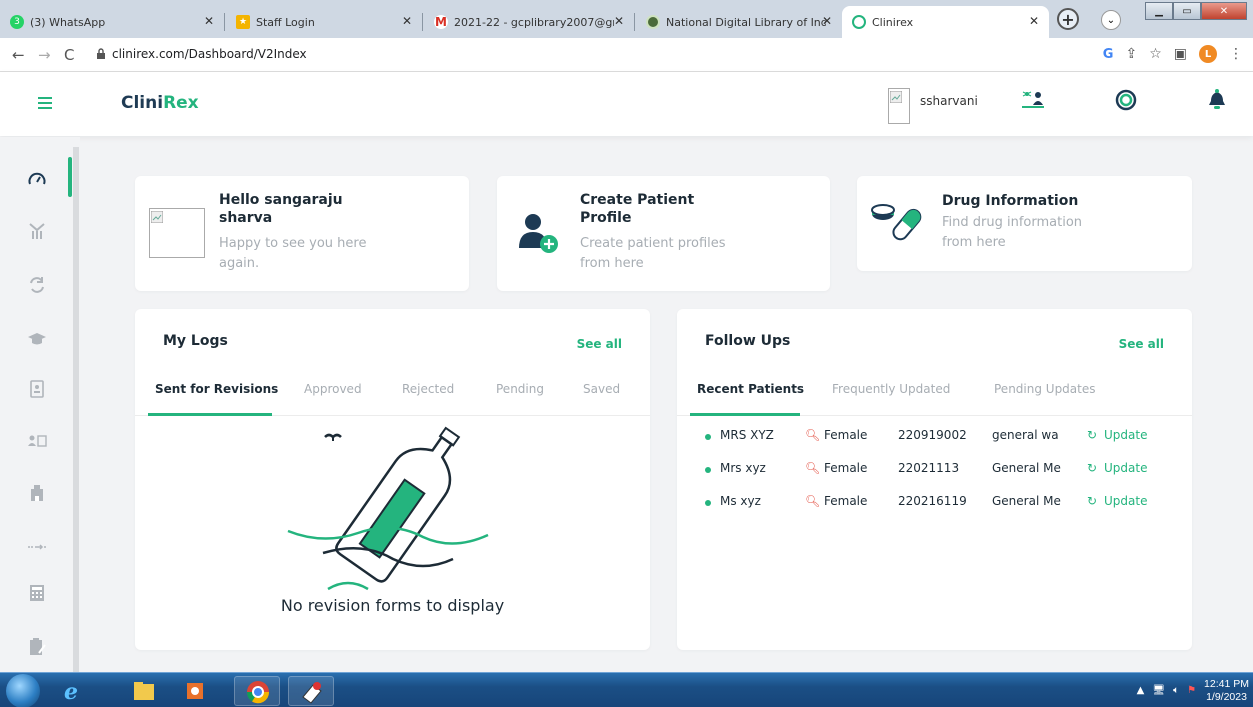  Describe the element at coordinates (37, 231) in the screenshot. I see `lab-forms-icon` at that location.